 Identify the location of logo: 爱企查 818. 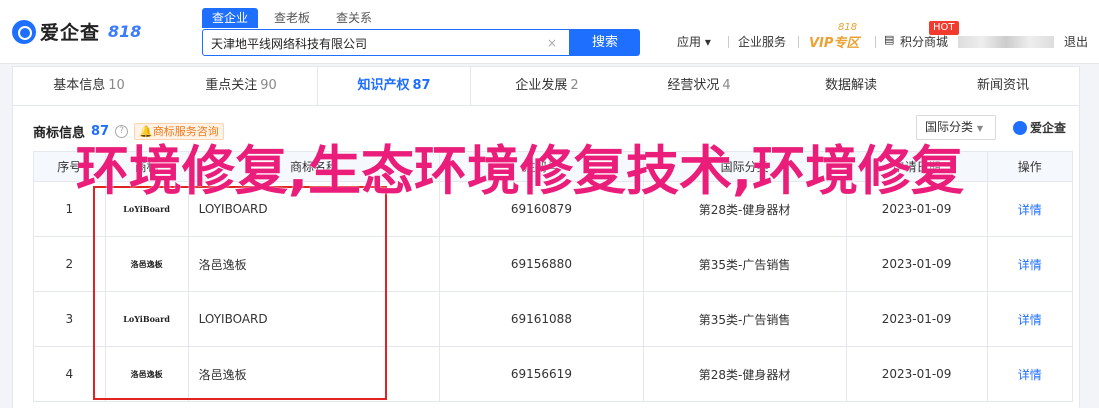
(76, 31).